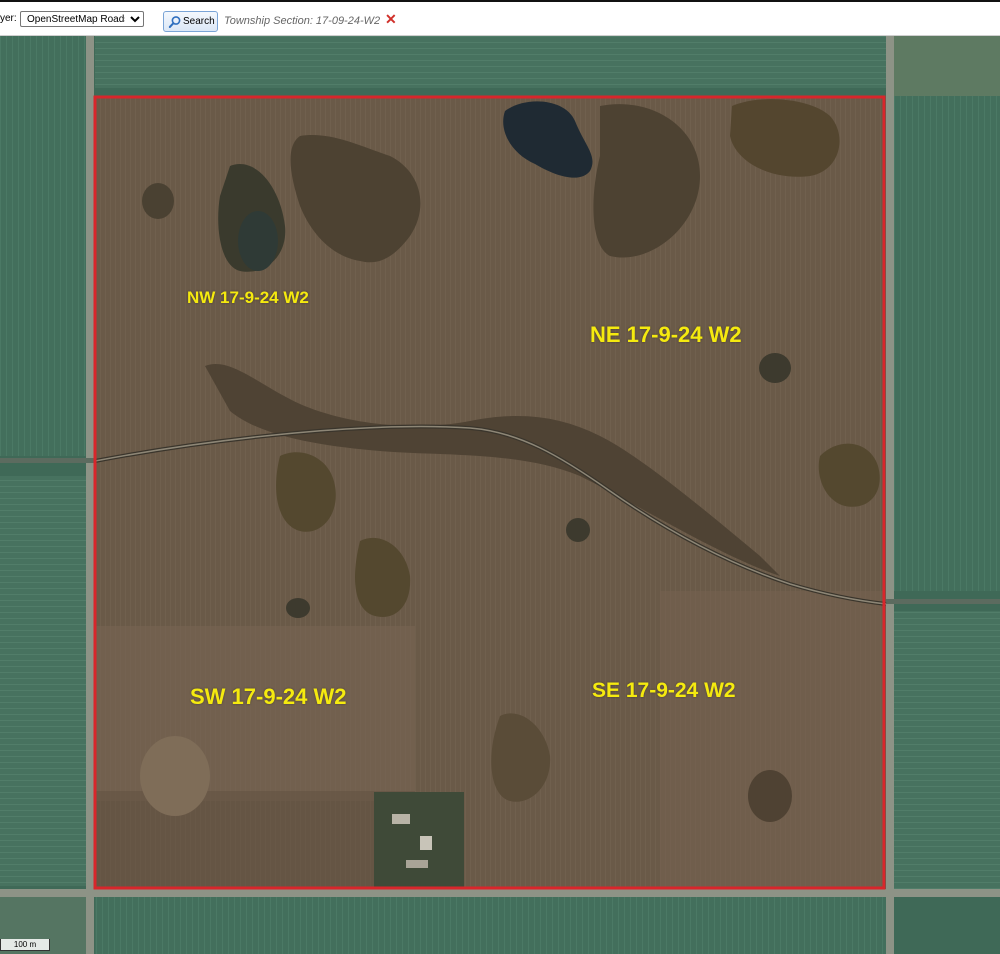 The image size is (1000, 954). Describe the element at coordinates (175, 776) in the screenshot. I see `slough-southwest` at that location.